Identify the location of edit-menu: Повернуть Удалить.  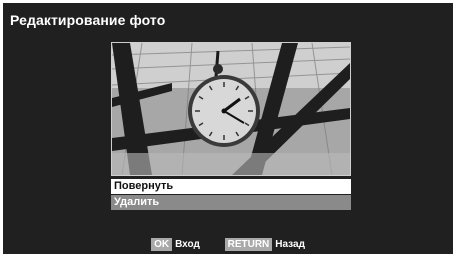
(231, 195).